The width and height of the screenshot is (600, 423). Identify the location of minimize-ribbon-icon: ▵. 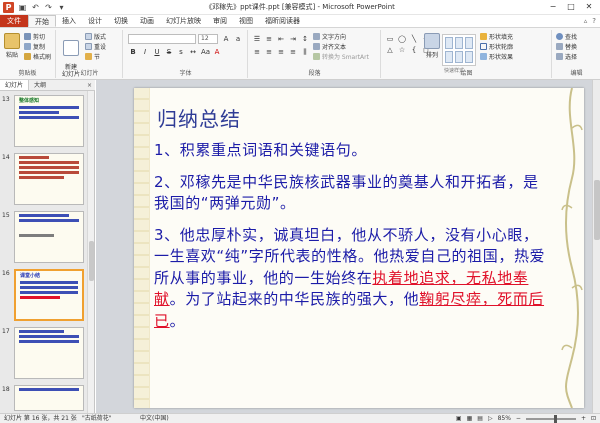
(586, 21).